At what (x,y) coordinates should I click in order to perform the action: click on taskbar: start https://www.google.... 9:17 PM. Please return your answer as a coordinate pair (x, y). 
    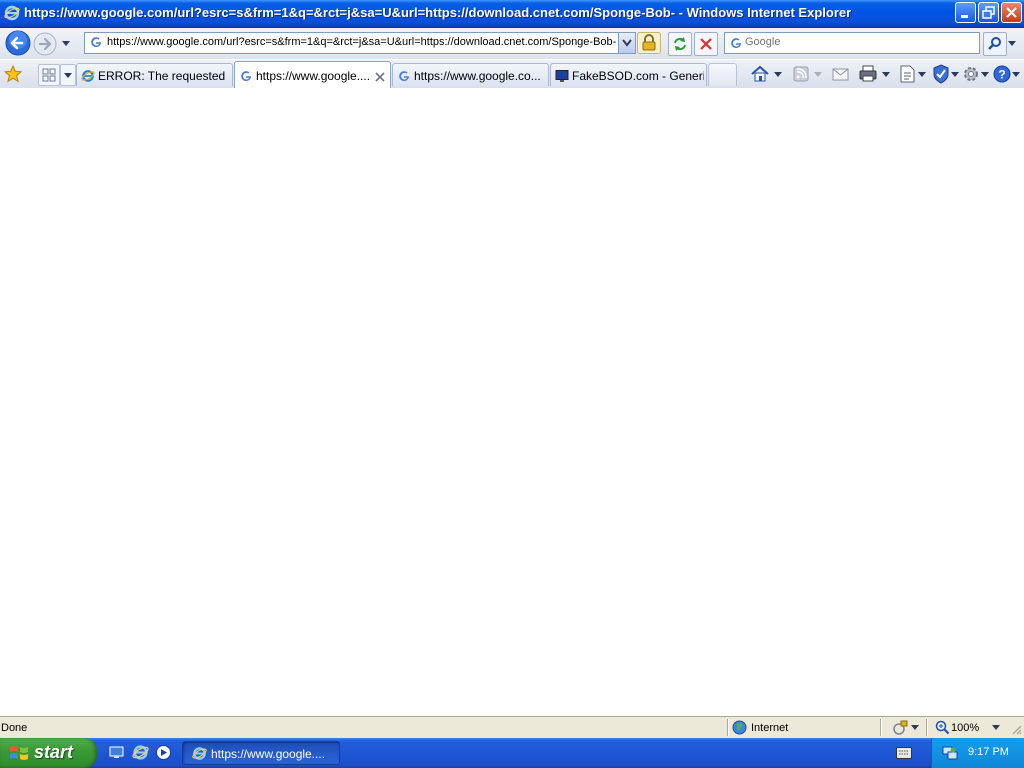
    Looking at the image, I should click on (512, 753).